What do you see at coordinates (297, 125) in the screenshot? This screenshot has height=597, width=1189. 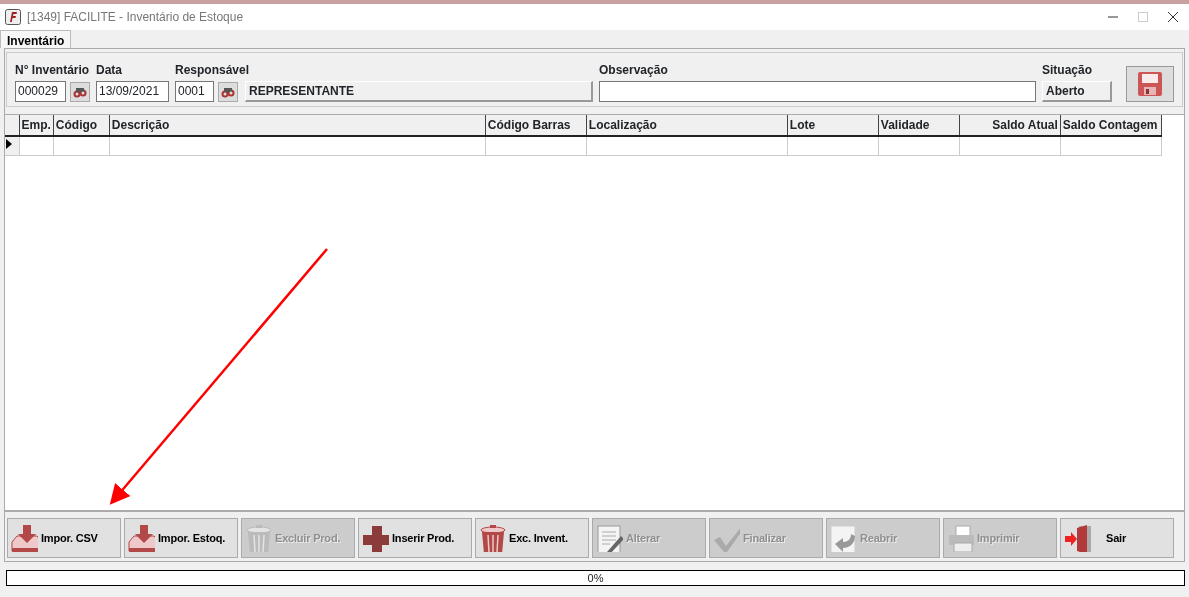 I see `column-header: Descrição` at bounding box center [297, 125].